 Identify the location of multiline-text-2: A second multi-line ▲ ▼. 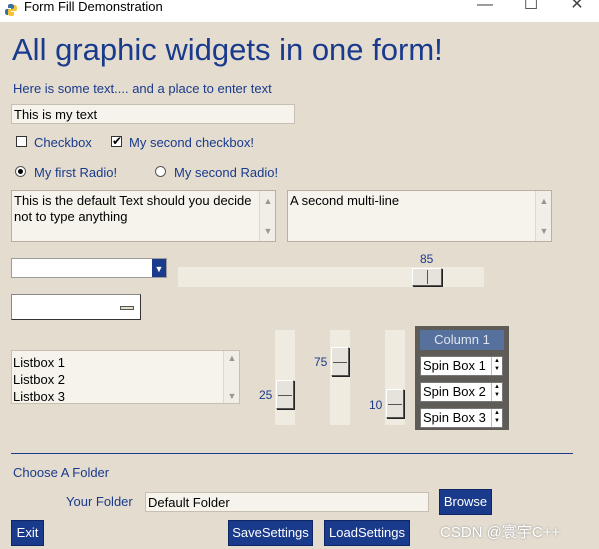
(419, 216).